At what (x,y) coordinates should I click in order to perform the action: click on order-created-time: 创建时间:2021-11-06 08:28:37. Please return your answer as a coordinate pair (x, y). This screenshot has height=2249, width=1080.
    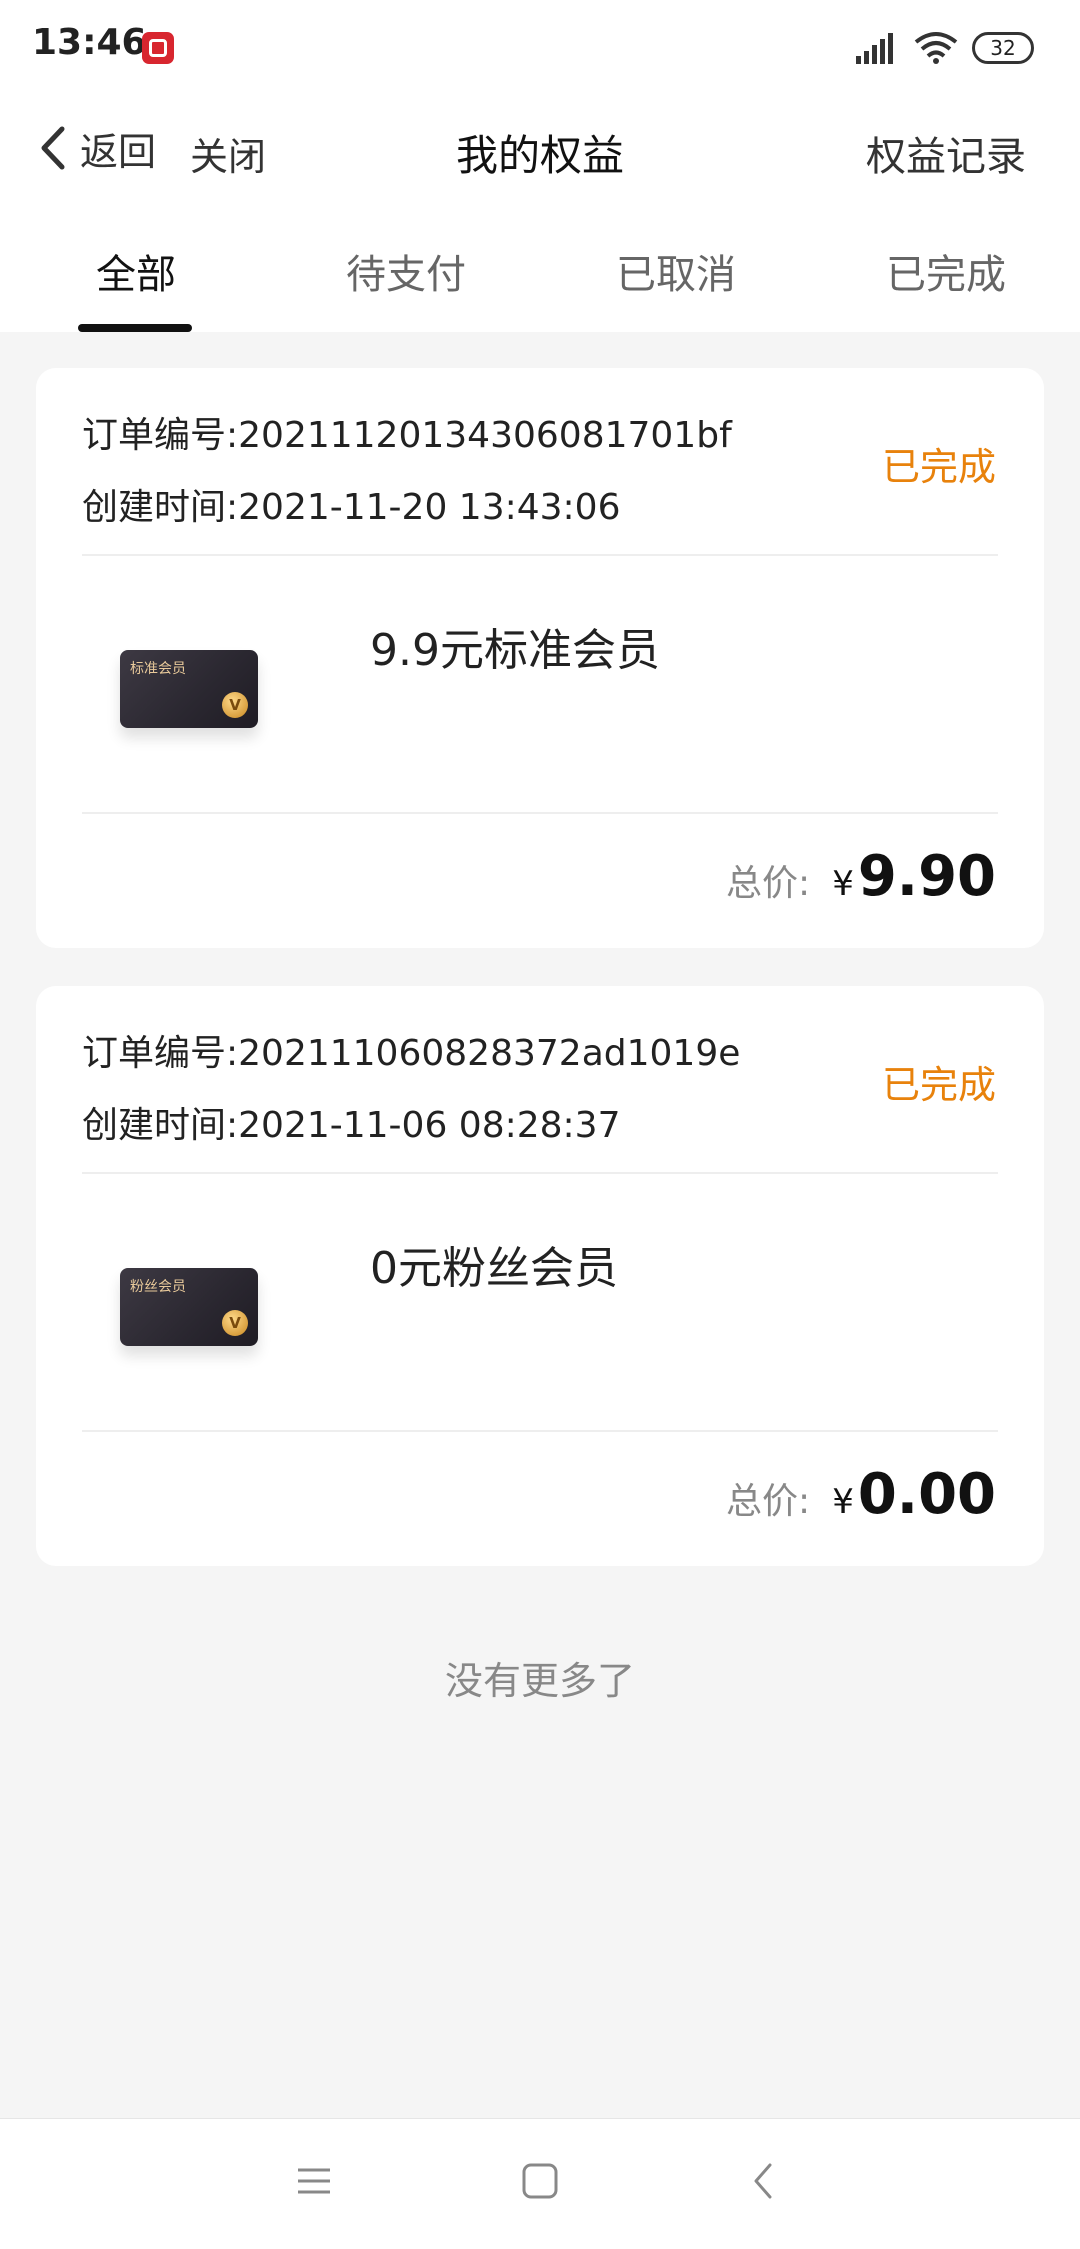
    Looking at the image, I should click on (351, 1125).